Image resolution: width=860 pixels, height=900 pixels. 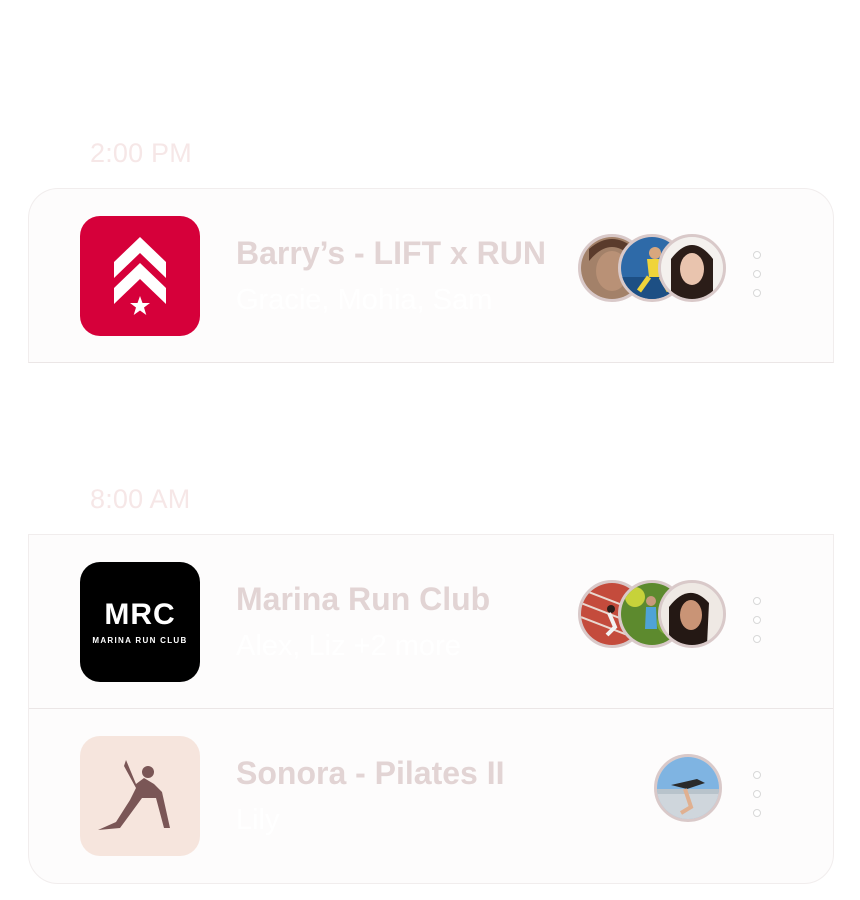 What do you see at coordinates (140, 796) in the screenshot?
I see `yoga-pose-logo-icon` at bounding box center [140, 796].